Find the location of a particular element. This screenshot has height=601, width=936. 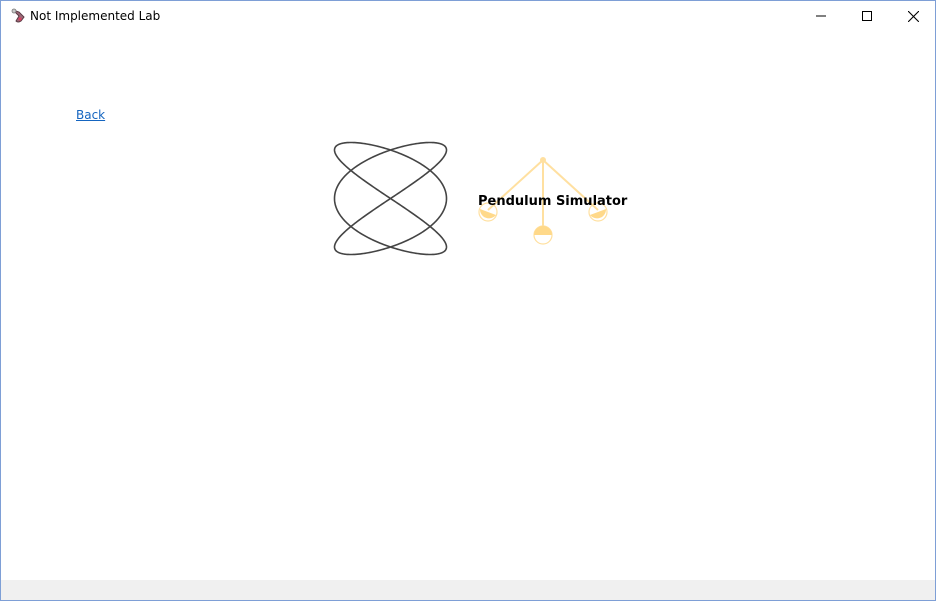

lissajous-tile is located at coordinates (390, 198).